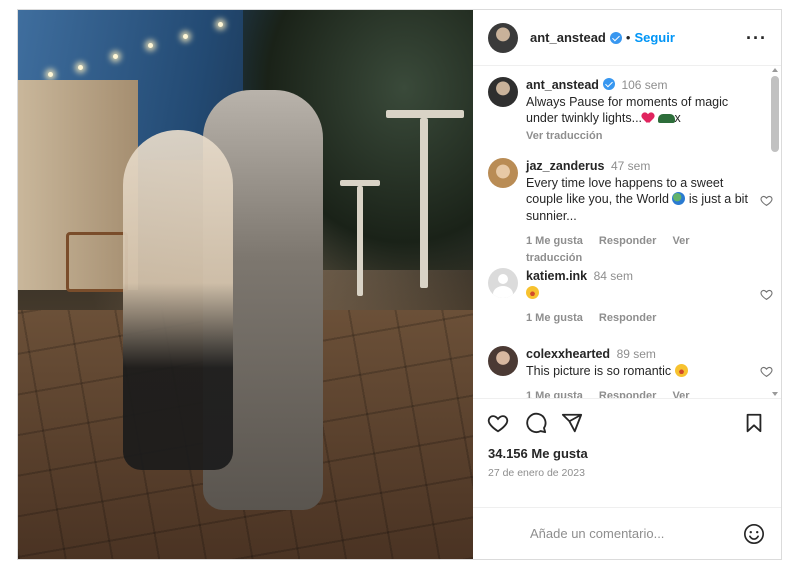 This screenshot has height=579, width=800. Describe the element at coordinates (635, 533) in the screenshot. I see `comment-input` at that location.